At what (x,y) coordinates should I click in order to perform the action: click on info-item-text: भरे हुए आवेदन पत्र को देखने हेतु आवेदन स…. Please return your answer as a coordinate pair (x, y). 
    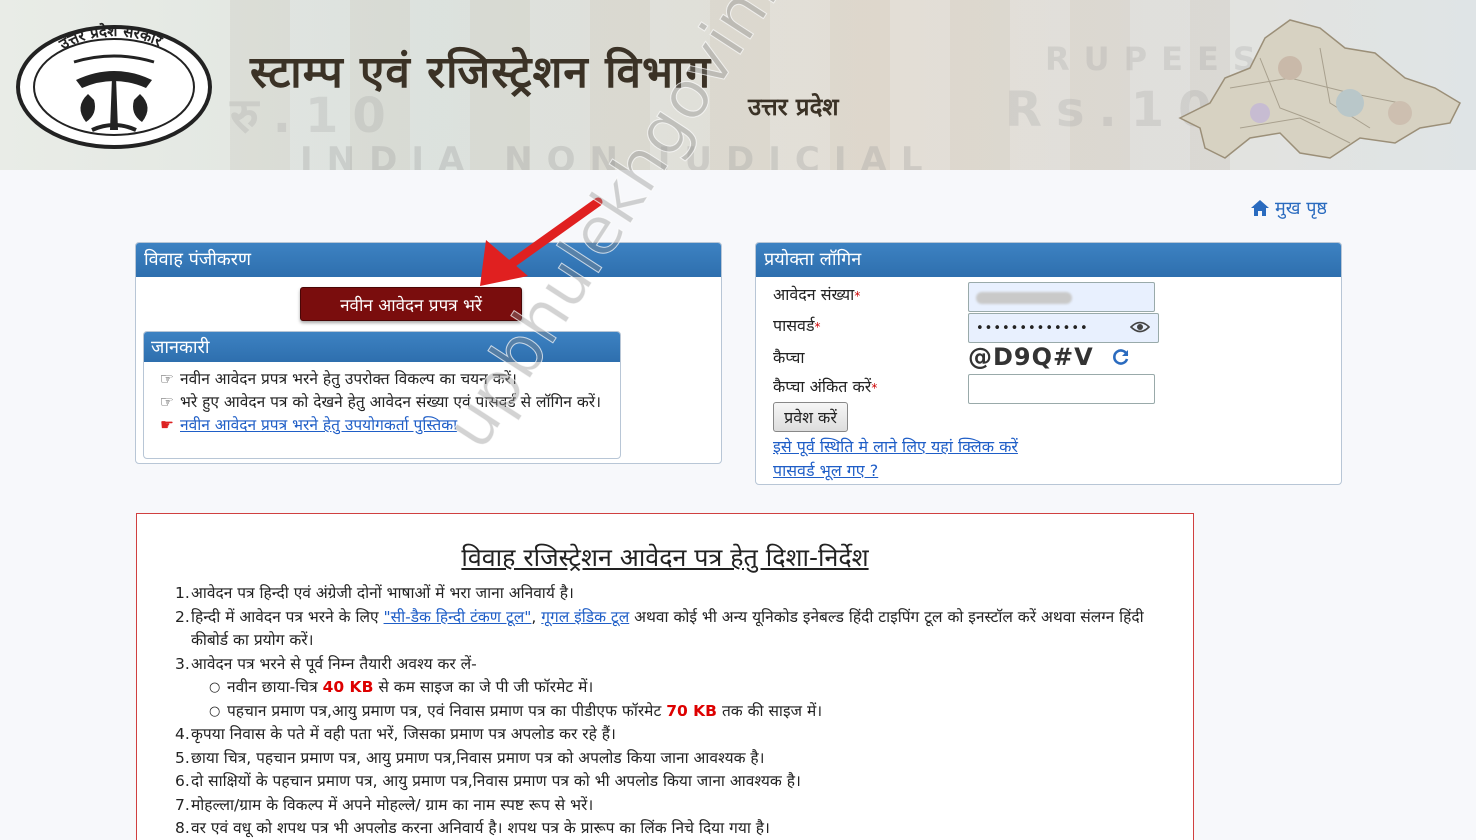
    Looking at the image, I should click on (390, 402).